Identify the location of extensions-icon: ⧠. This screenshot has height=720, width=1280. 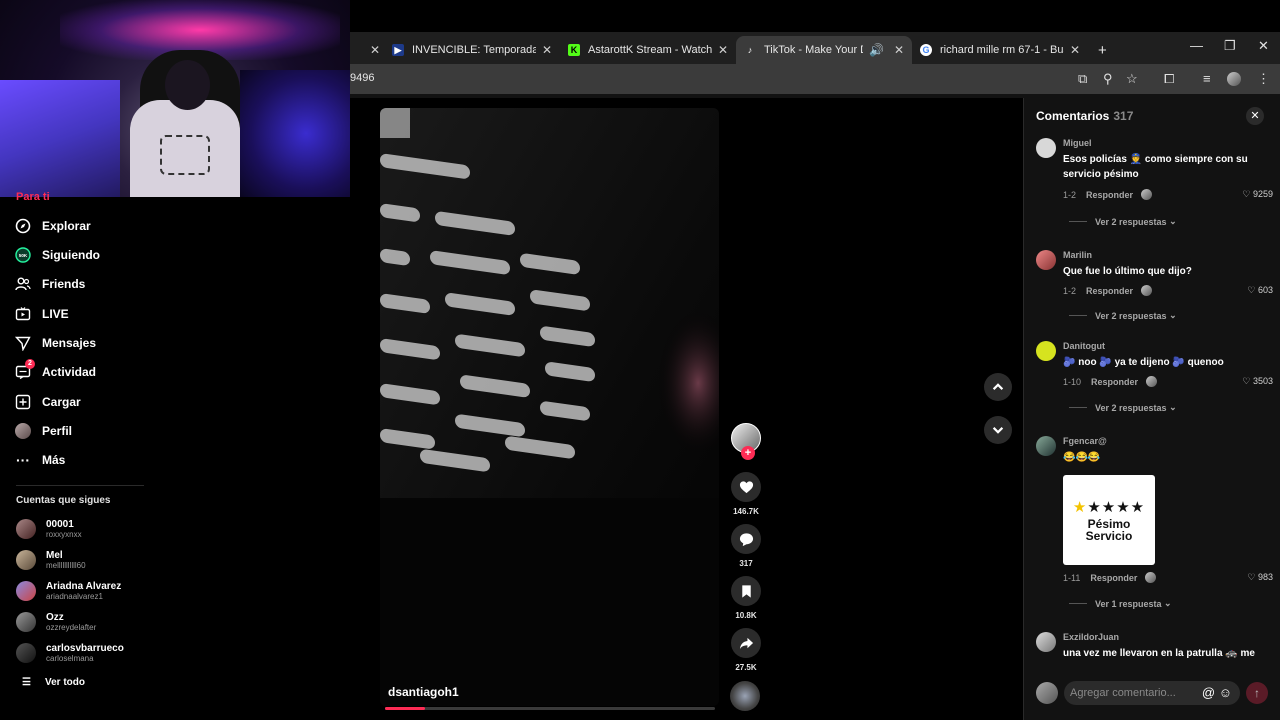
(1169, 79).